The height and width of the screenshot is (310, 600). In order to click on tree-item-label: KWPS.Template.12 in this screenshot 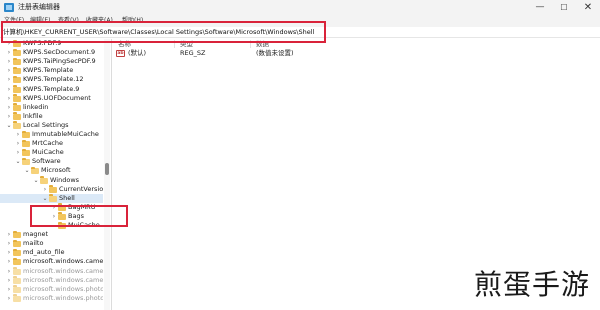, I will do `click(53, 79)`.